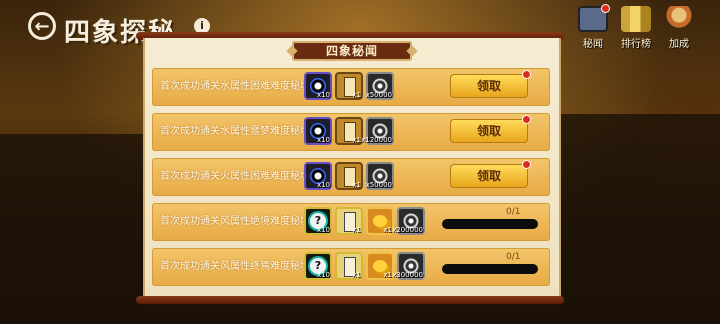  I want to click on top-button-bonus: 加成, so click(679, 28).